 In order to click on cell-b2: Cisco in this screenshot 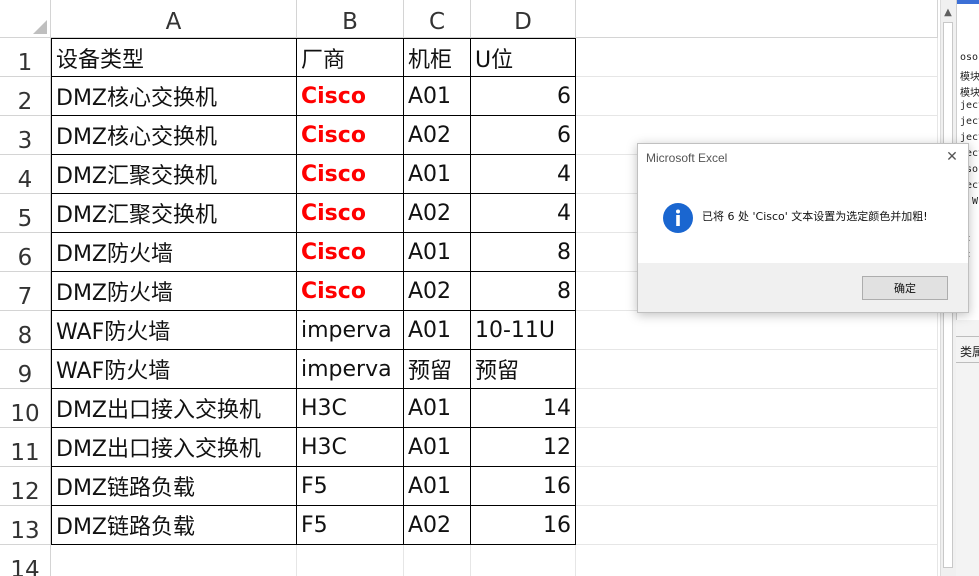, I will do `click(350, 96)`.